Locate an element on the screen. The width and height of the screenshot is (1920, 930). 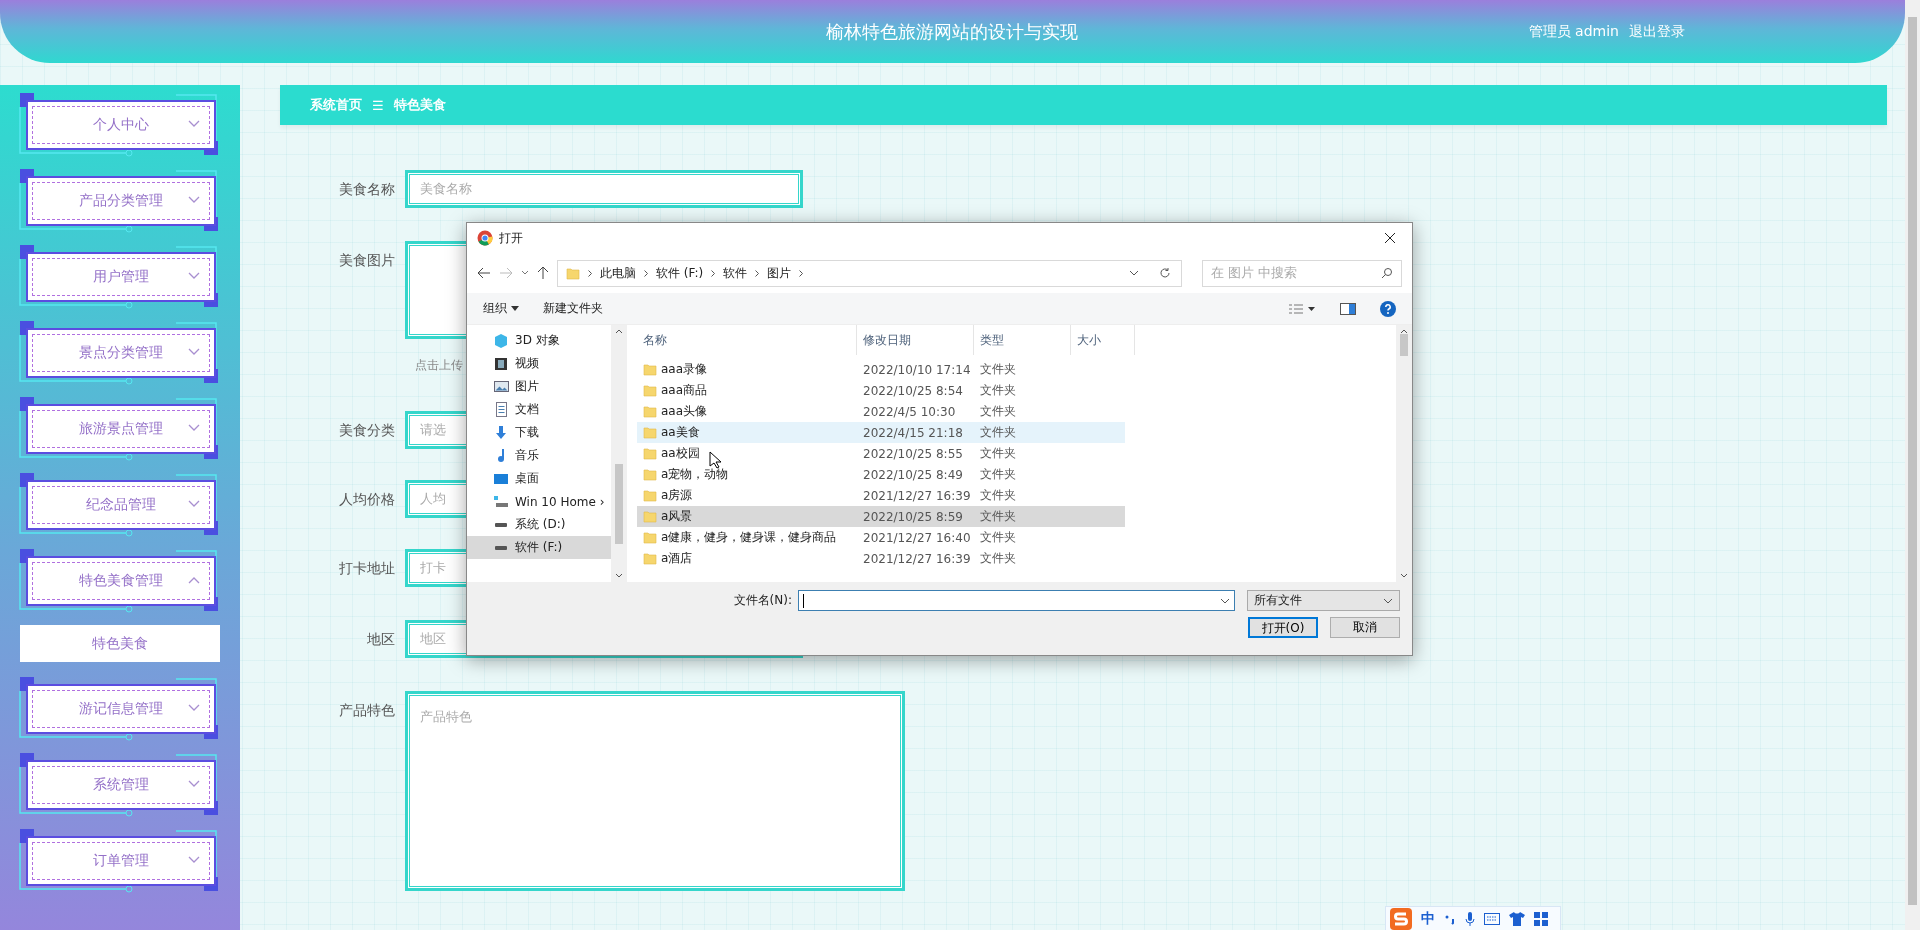
nav-item: 音乐 is located at coordinates (539, 455).